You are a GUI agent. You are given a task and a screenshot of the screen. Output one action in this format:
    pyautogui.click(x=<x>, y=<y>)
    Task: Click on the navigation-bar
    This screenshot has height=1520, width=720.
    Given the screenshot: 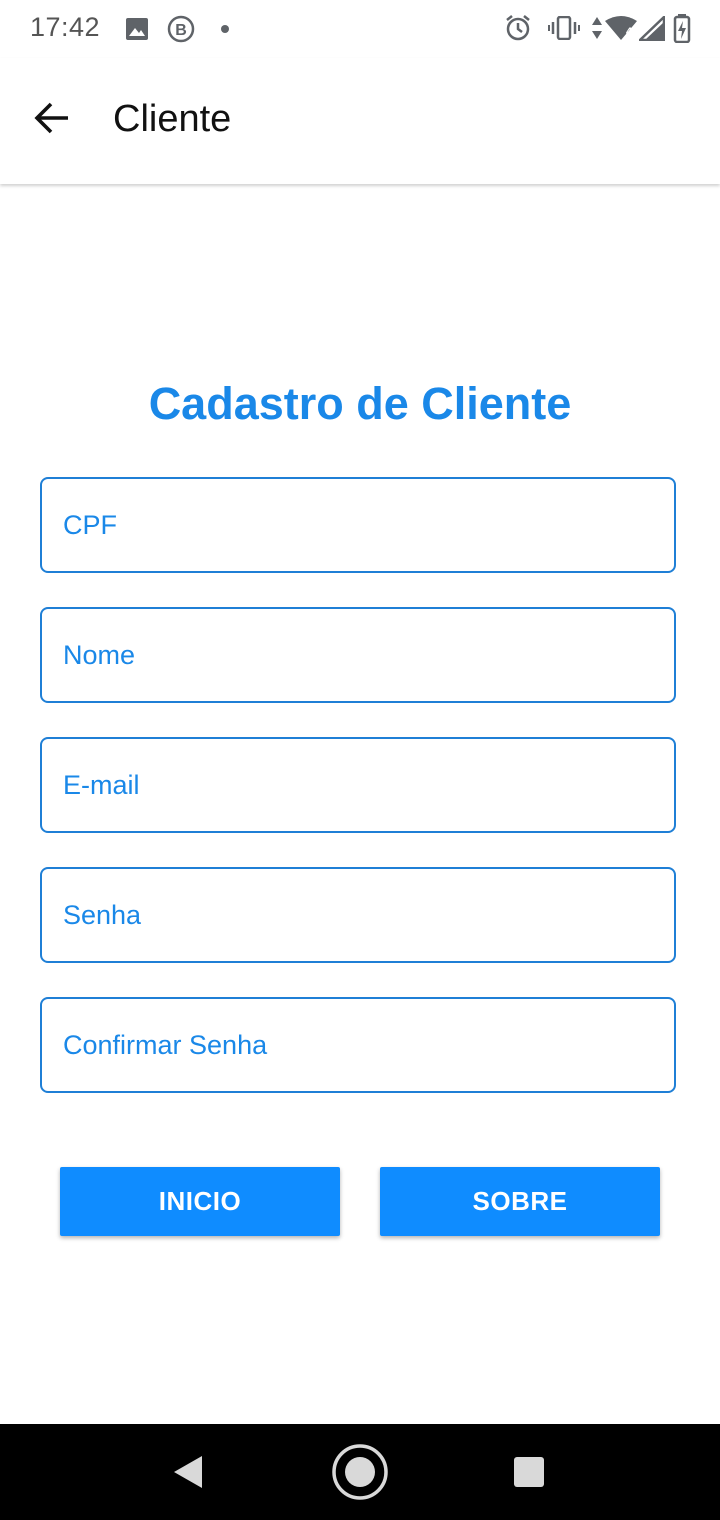 What is the action you would take?
    pyautogui.click(x=360, y=1472)
    